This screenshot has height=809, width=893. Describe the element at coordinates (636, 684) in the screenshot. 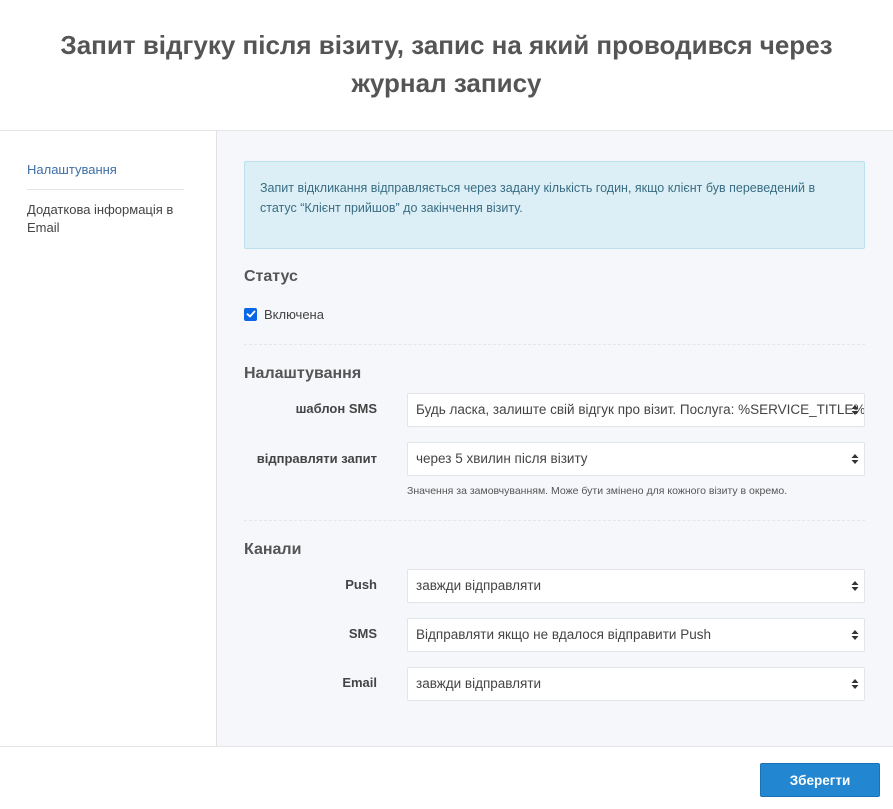

I see `email-channel-select: завжди відправляти` at that location.